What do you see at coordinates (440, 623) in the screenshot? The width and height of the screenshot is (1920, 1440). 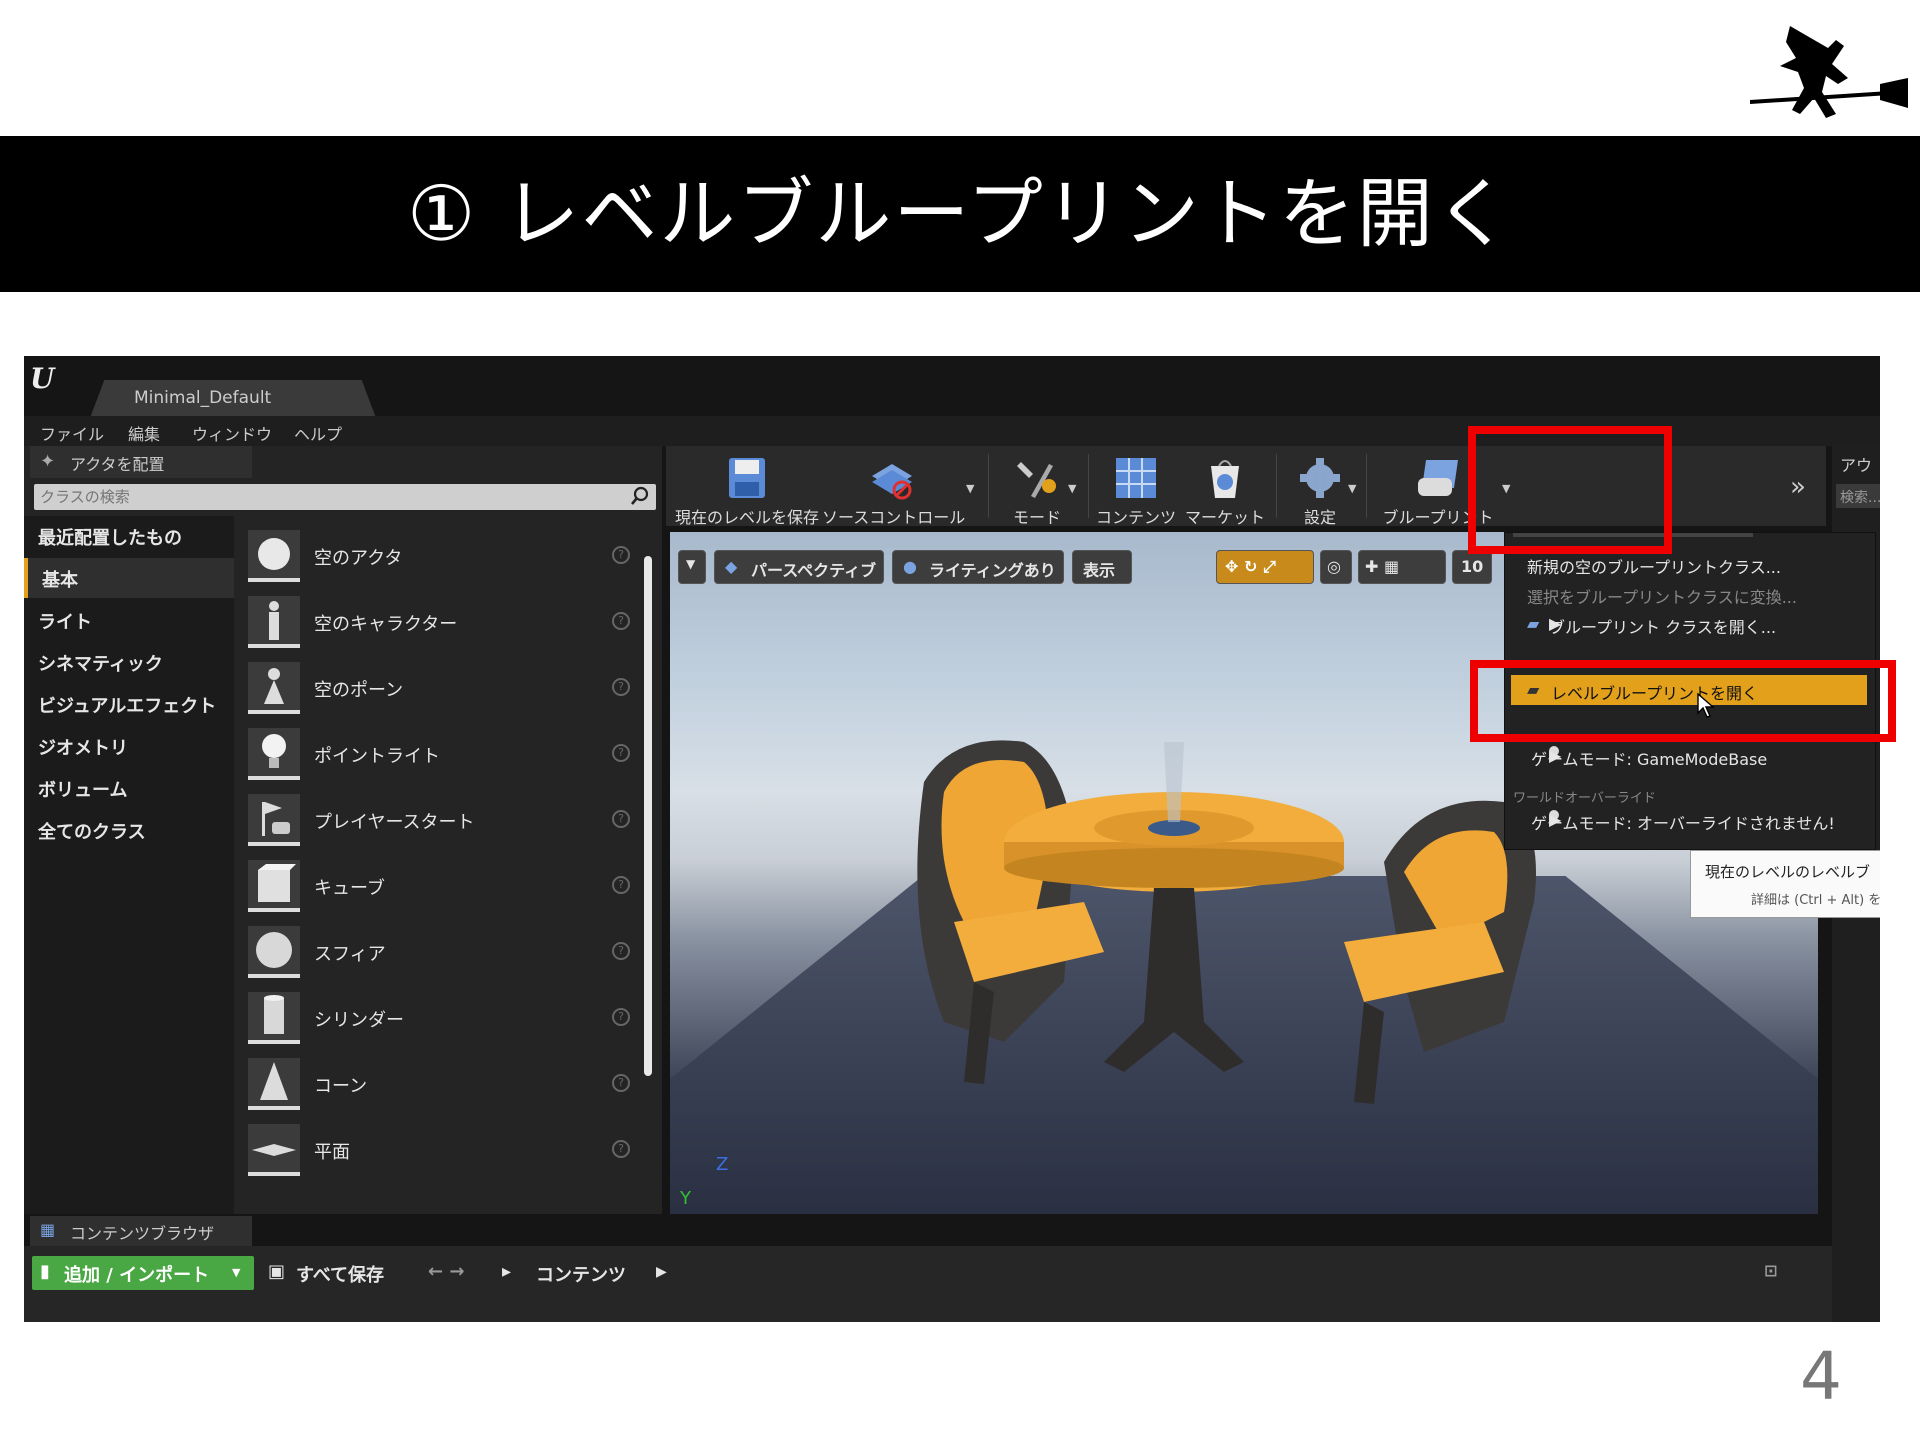 I see `actor-item: 空のキャラクター ?` at bounding box center [440, 623].